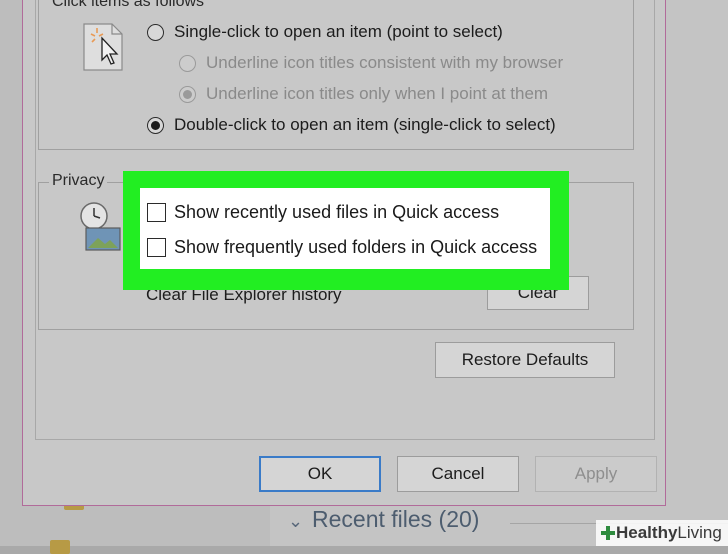 Image resolution: width=728 pixels, height=554 pixels. I want to click on recent-files-header: ⌄ Recent files (20), so click(383, 519).